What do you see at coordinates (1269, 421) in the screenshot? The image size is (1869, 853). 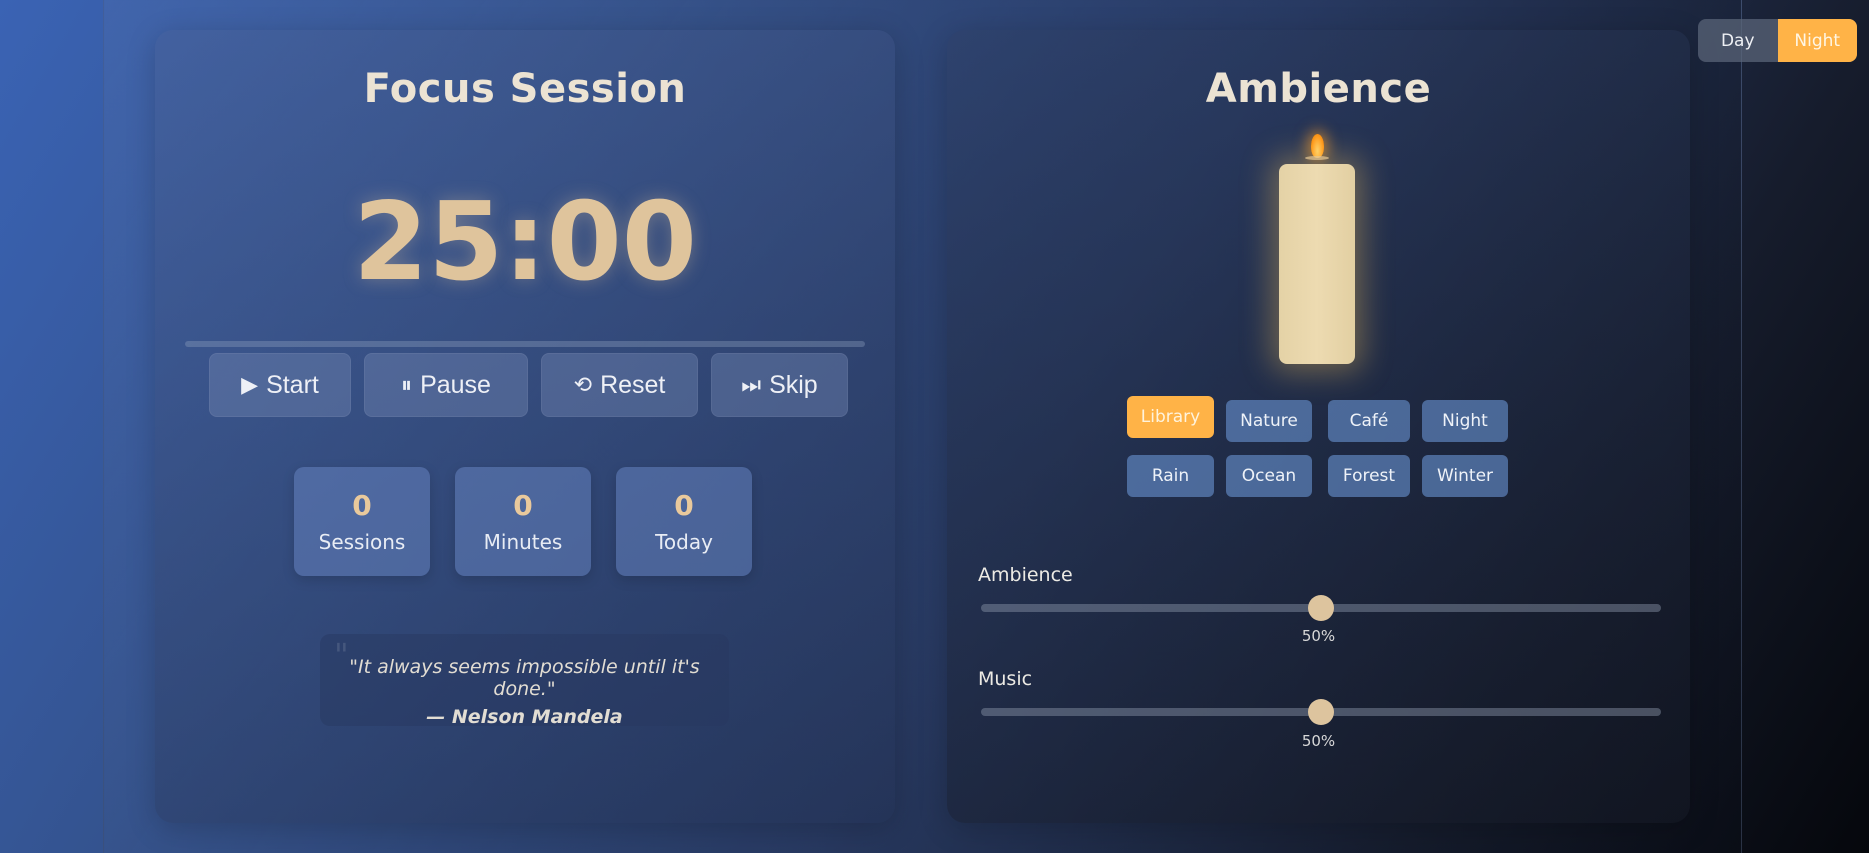 I see `sound-nature-button: Nature` at bounding box center [1269, 421].